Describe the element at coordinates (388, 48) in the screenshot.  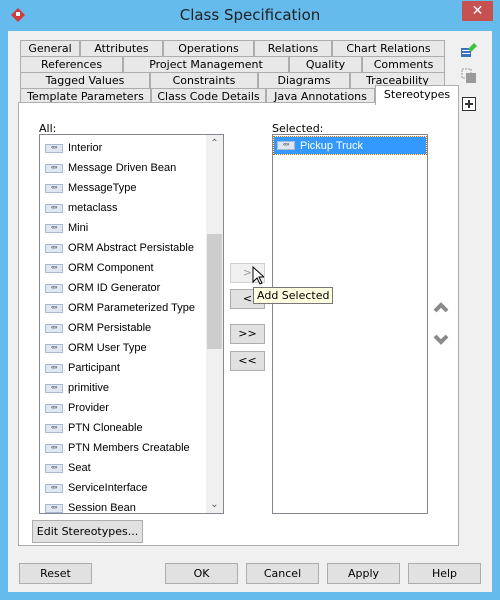
I see `tab-chart-relations: Chart Relations` at that location.